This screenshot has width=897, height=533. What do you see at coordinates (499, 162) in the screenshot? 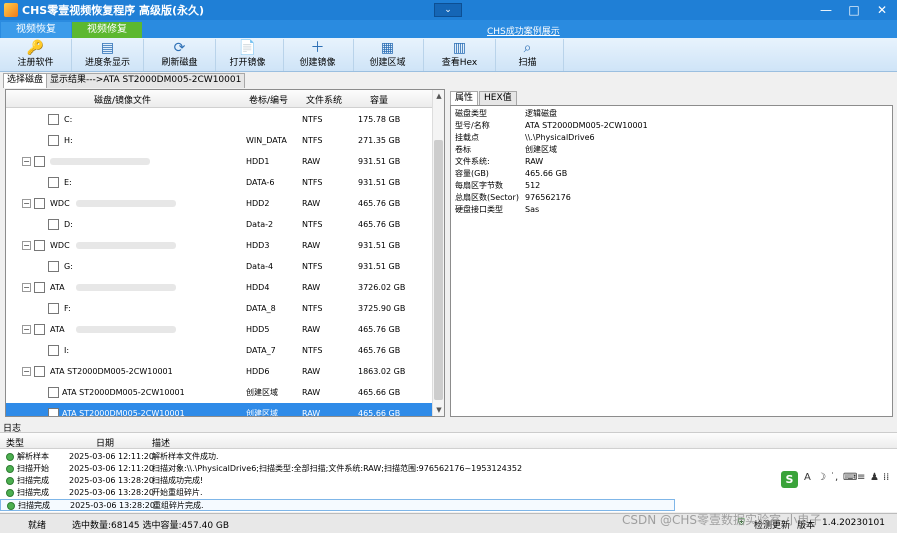
I see `property-row: 文件系统: RAW` at bounding box center [499, 162].